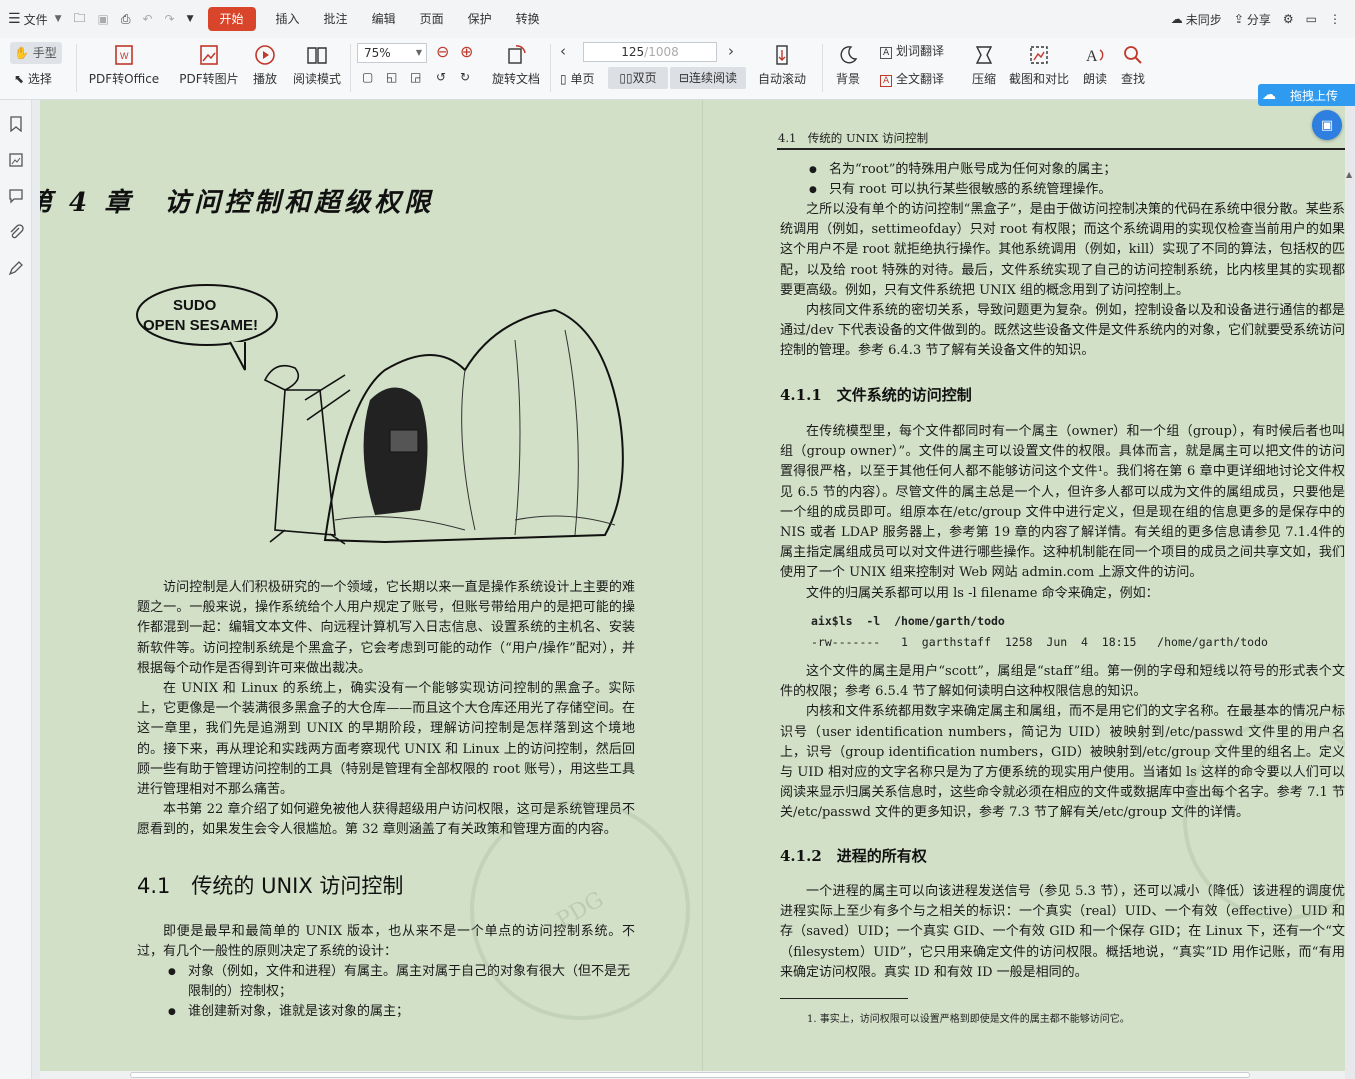  What do you see at coordinates (849, 55) in the screenshot?
I see `moon-icon` at bounding box center [849, 55].